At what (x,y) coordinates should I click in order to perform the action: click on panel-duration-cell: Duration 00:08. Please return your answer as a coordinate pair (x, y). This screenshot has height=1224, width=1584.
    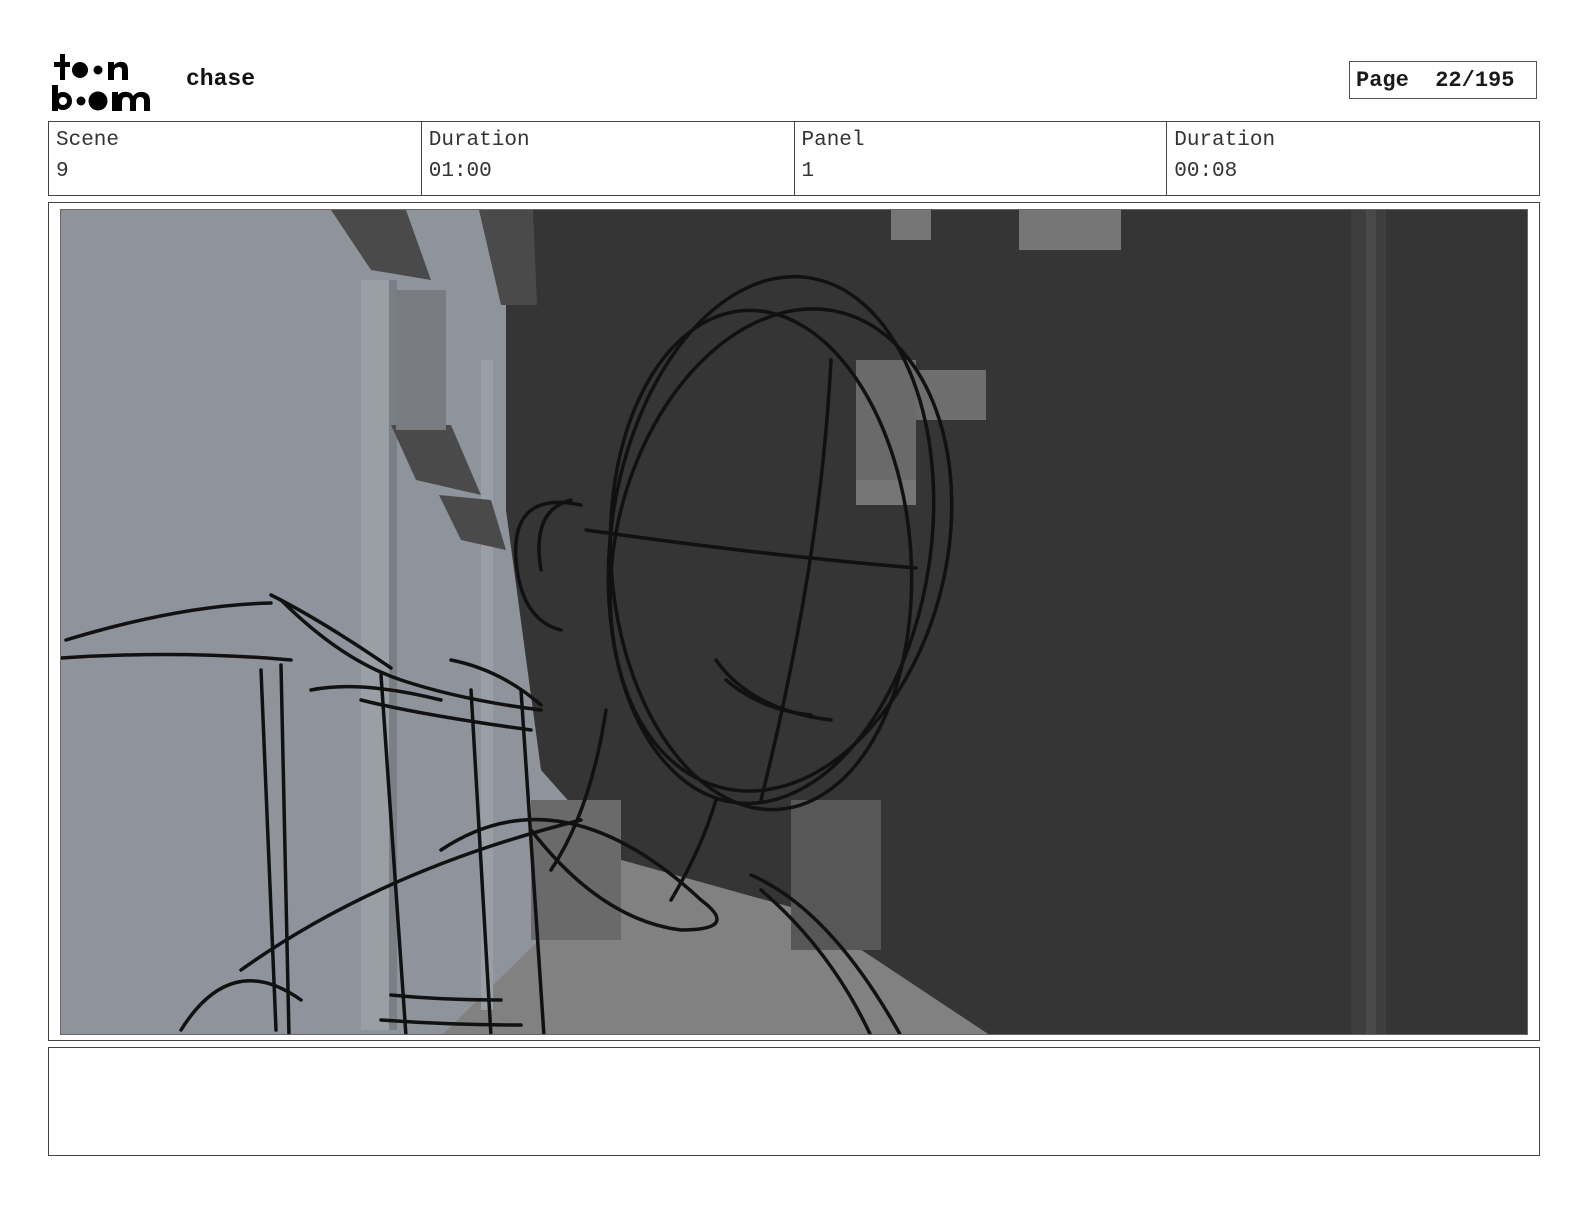
    Looking at the image, I should click on (1353, 158).